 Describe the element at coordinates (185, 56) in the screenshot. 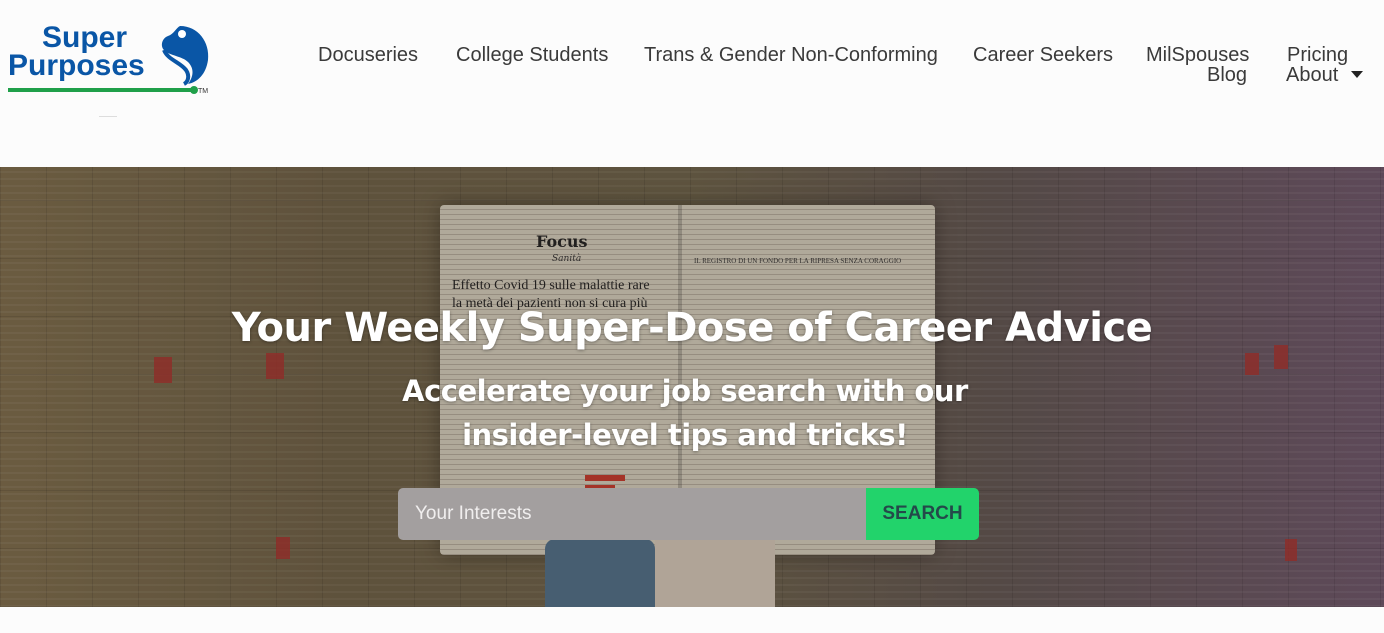

I see `logo-bird-icon` at that location.